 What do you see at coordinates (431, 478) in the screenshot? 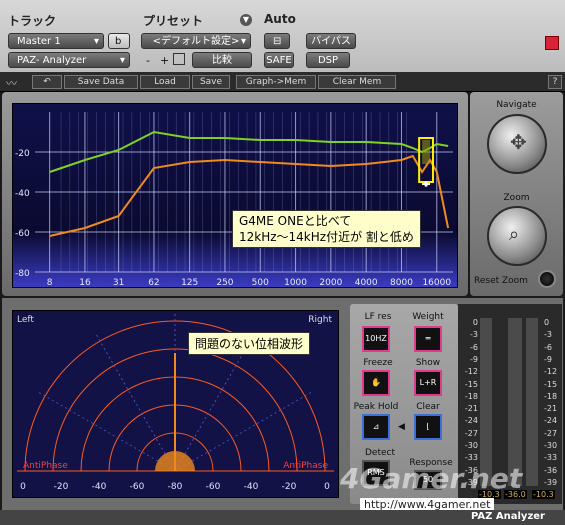
I see `watermark-logo: 4Gamer.net` at bounding box center [431, 478].